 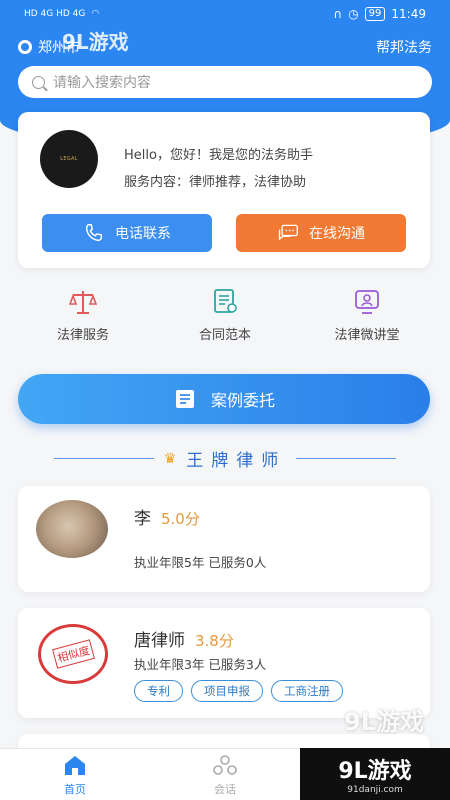 I want to click on search-bar, so click(x=225, y=82).